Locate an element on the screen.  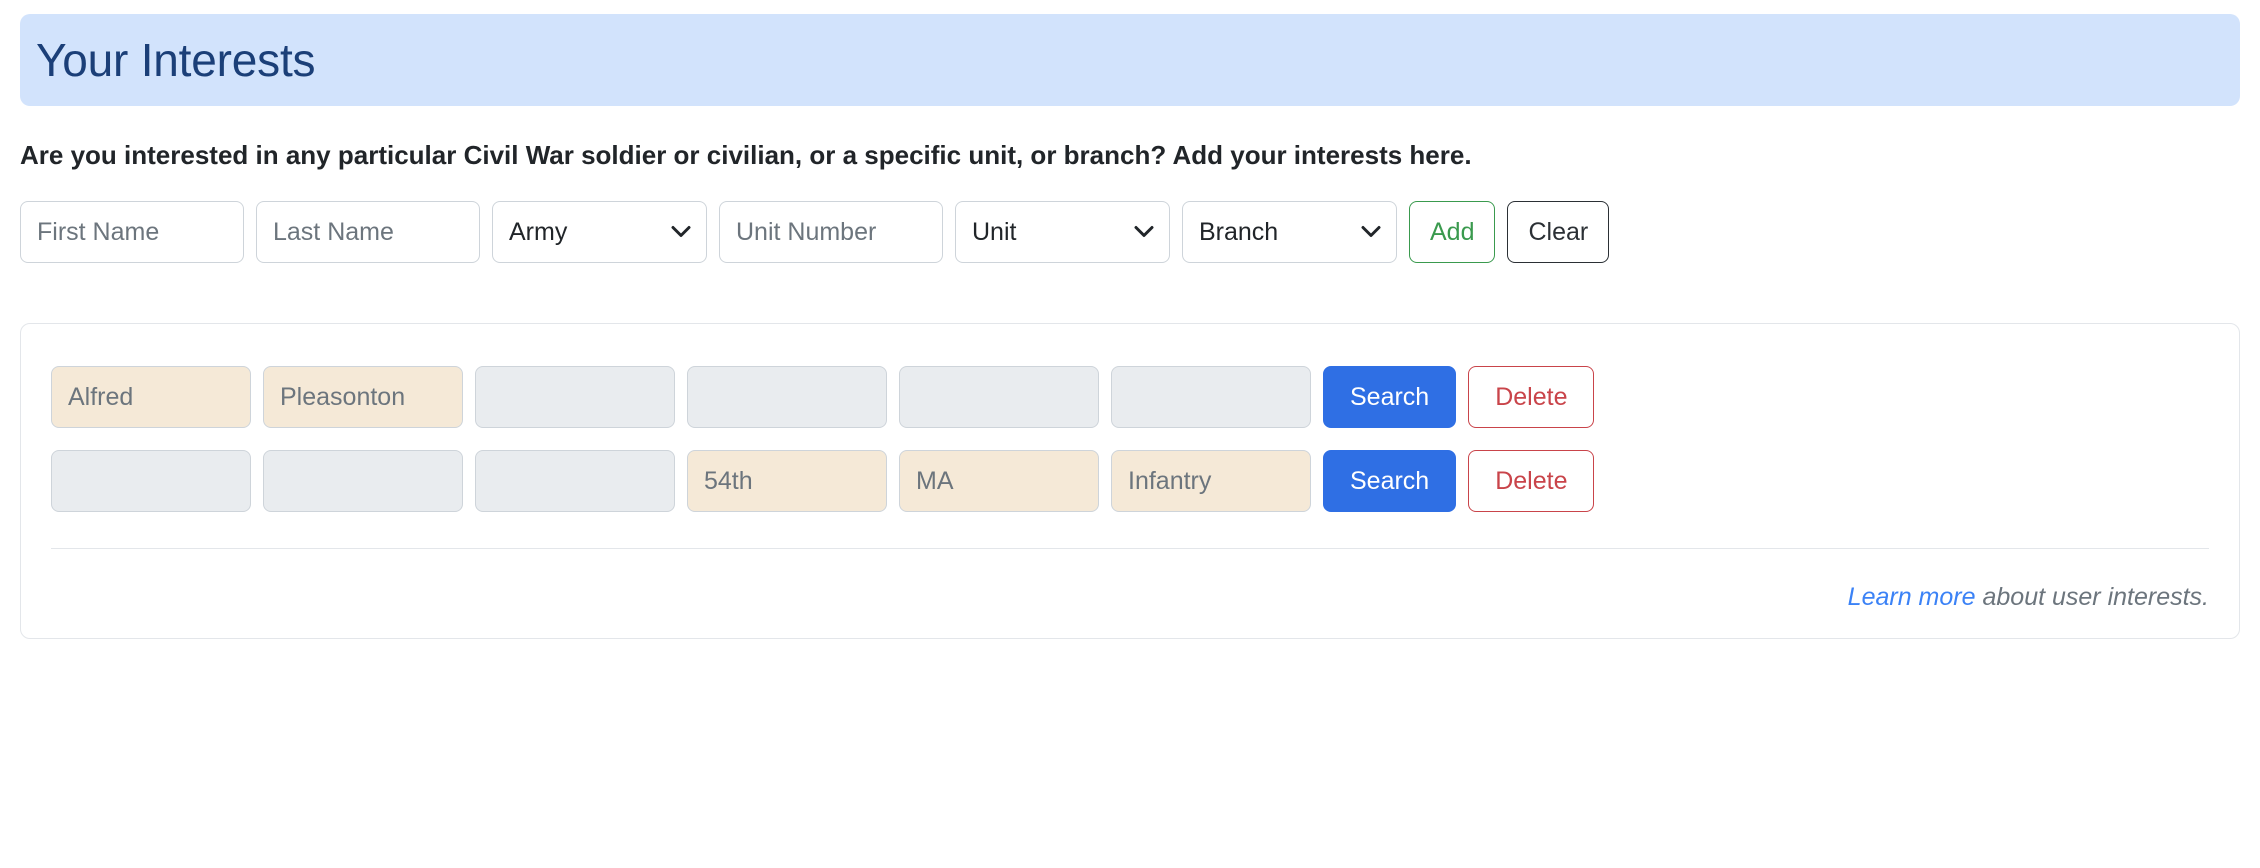
learn-more-link: Learn more is located at coordinates (1912, 597).